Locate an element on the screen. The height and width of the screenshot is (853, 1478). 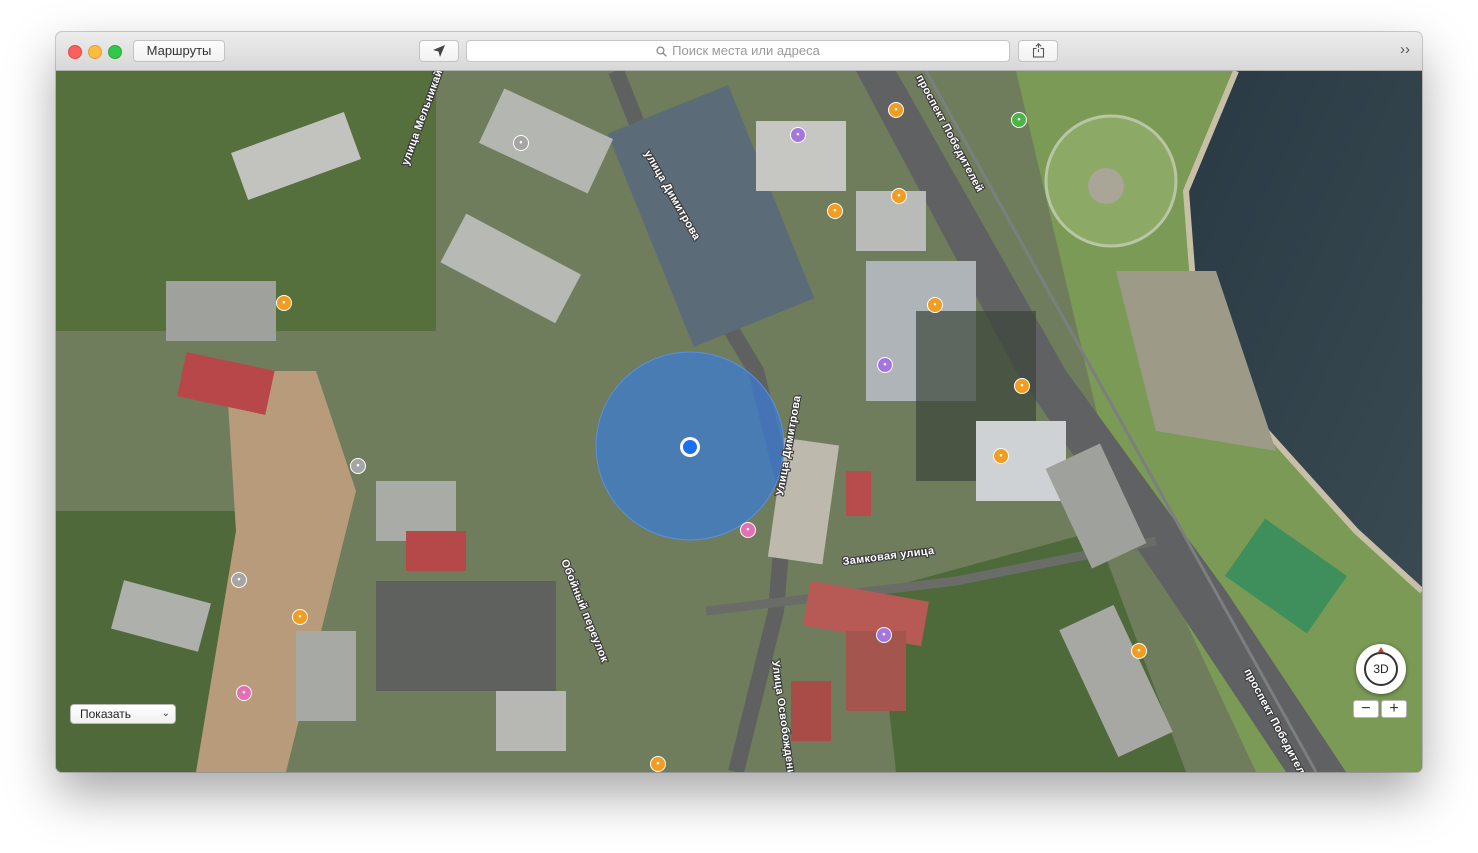
chevron-down-icon: ⌄ is located at coordinates (165, 713).